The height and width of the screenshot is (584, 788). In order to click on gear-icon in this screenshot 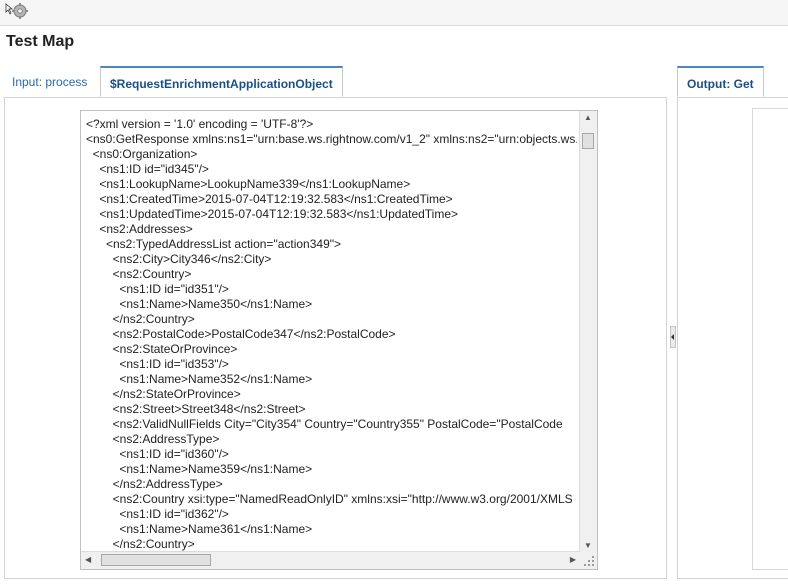, I will do `click(16, 11)`.